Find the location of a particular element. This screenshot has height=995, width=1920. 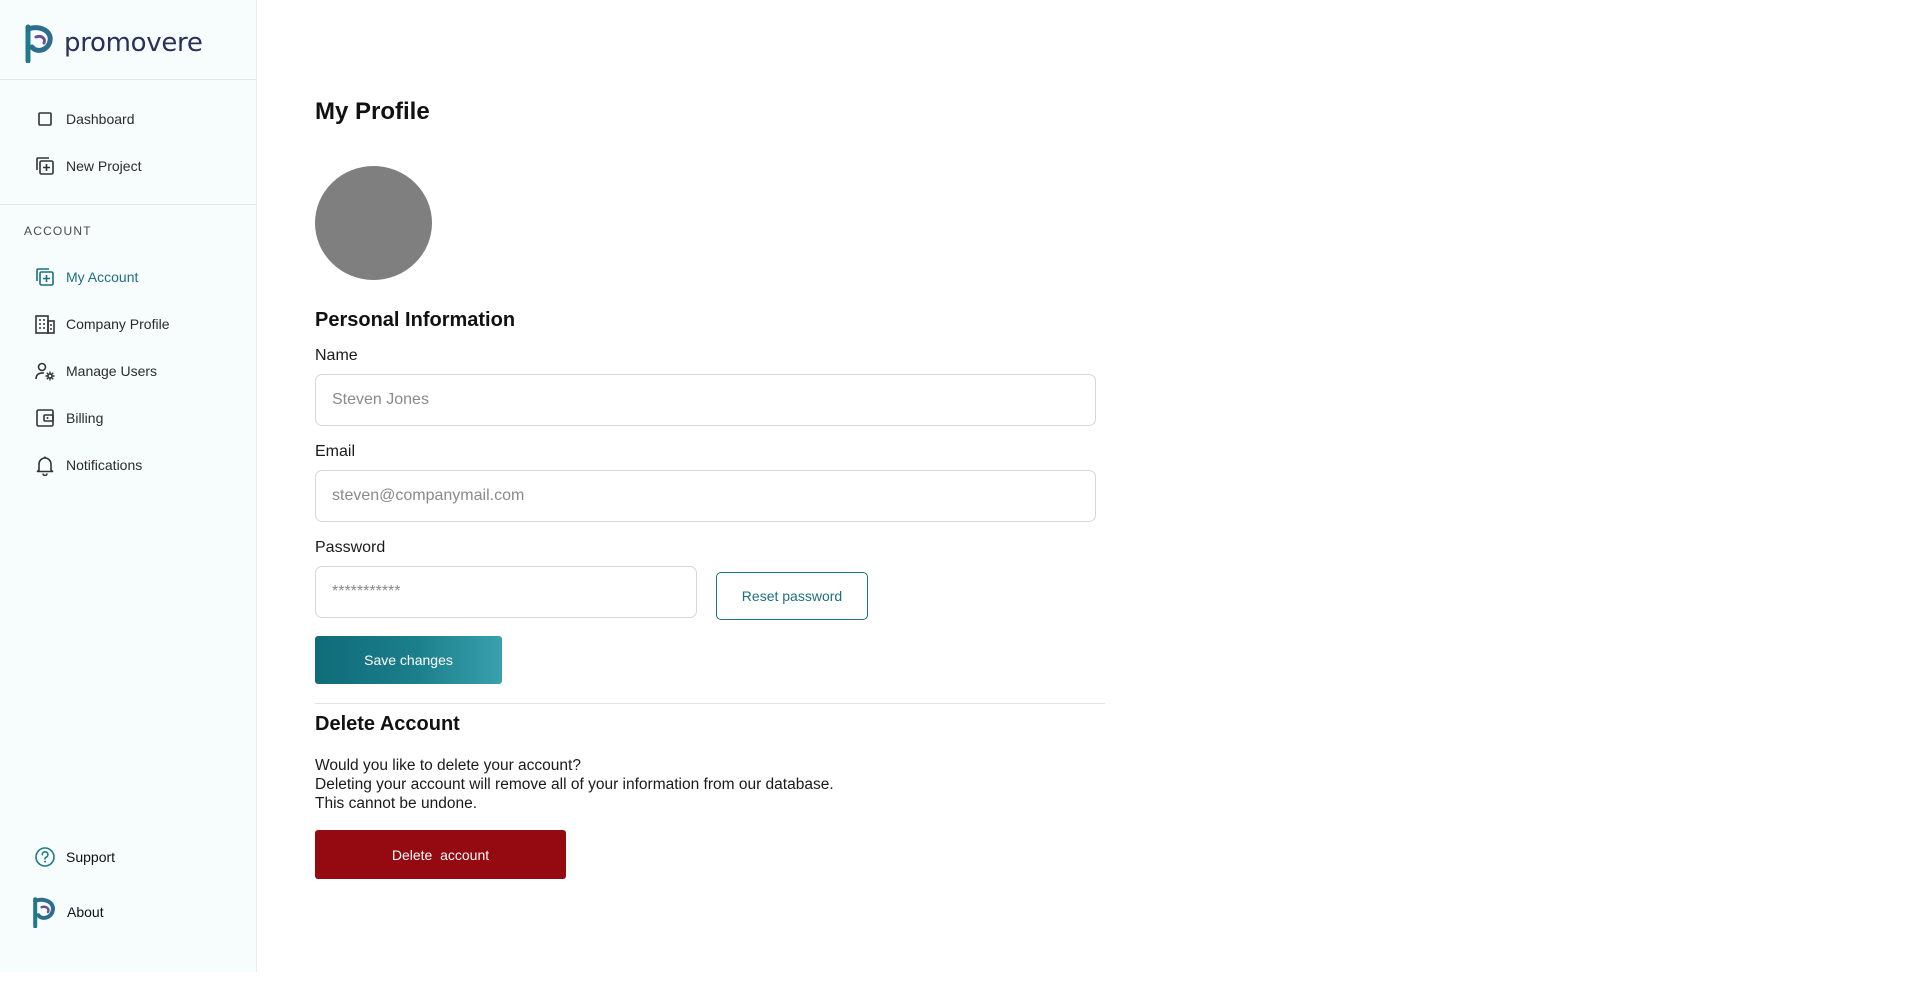

sidebar-item-label: Support is located at coordinates (91, 857).